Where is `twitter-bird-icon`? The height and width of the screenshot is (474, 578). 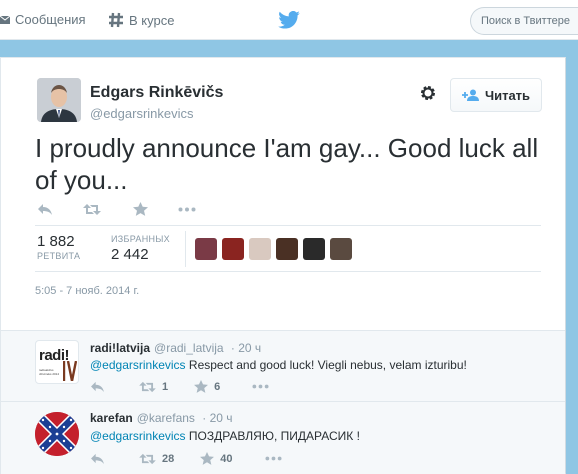
twitter-bird-icon is located at coordinates (289, 20).